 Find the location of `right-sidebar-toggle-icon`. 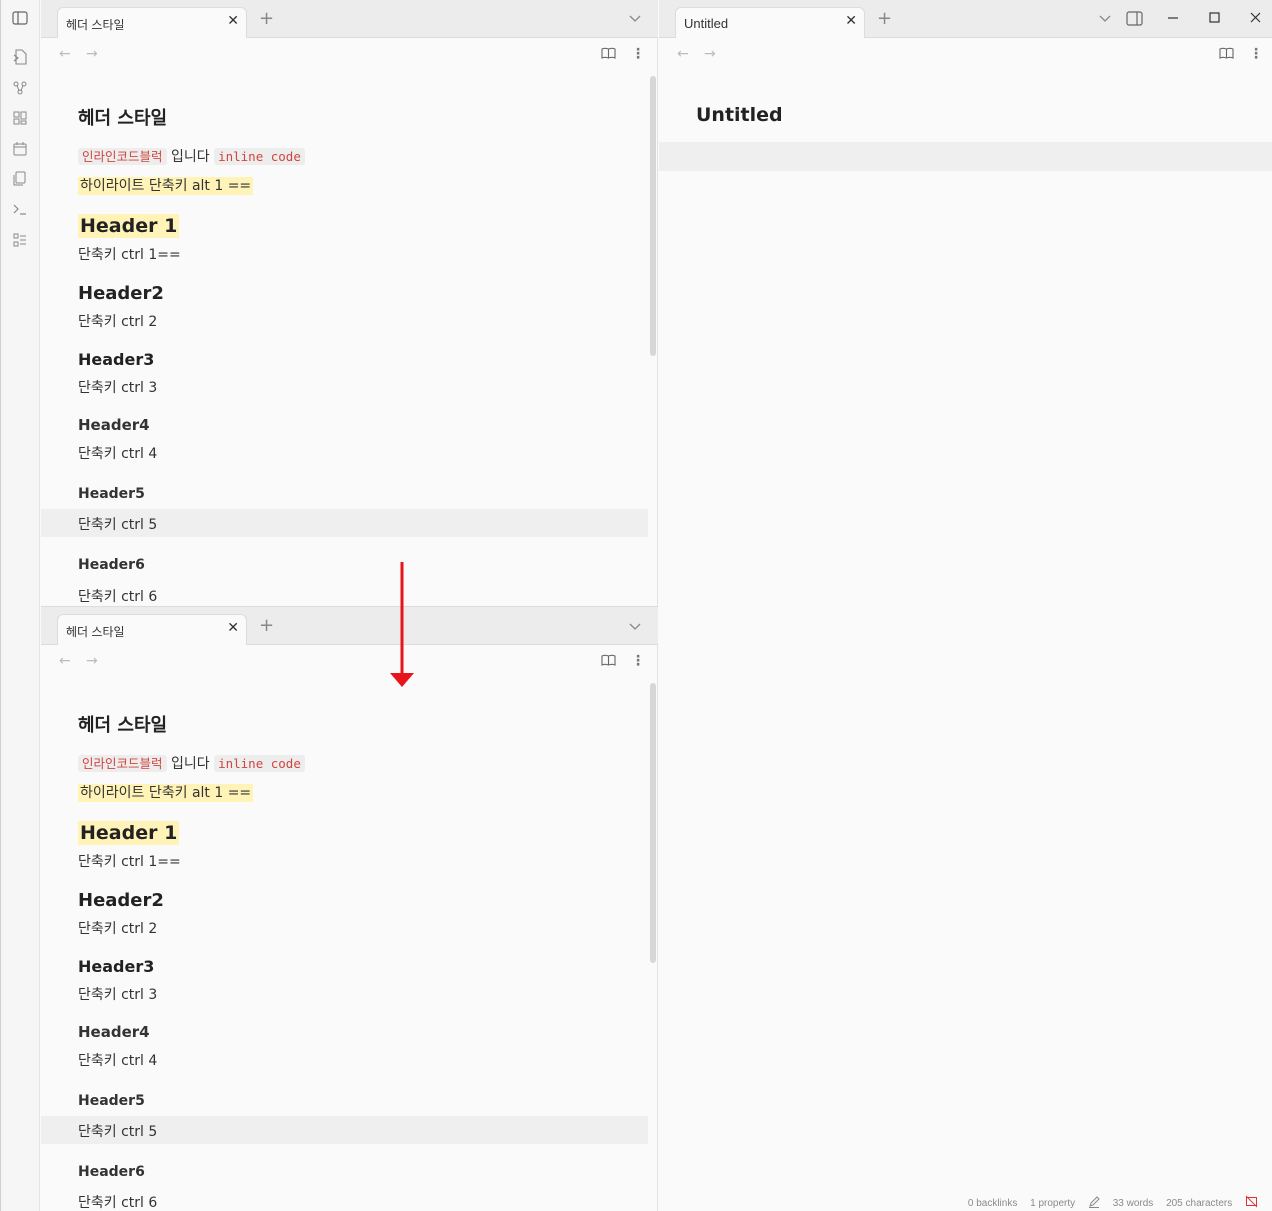

right-sidebar-toggle-icon is located at coordinates (1134, 20).